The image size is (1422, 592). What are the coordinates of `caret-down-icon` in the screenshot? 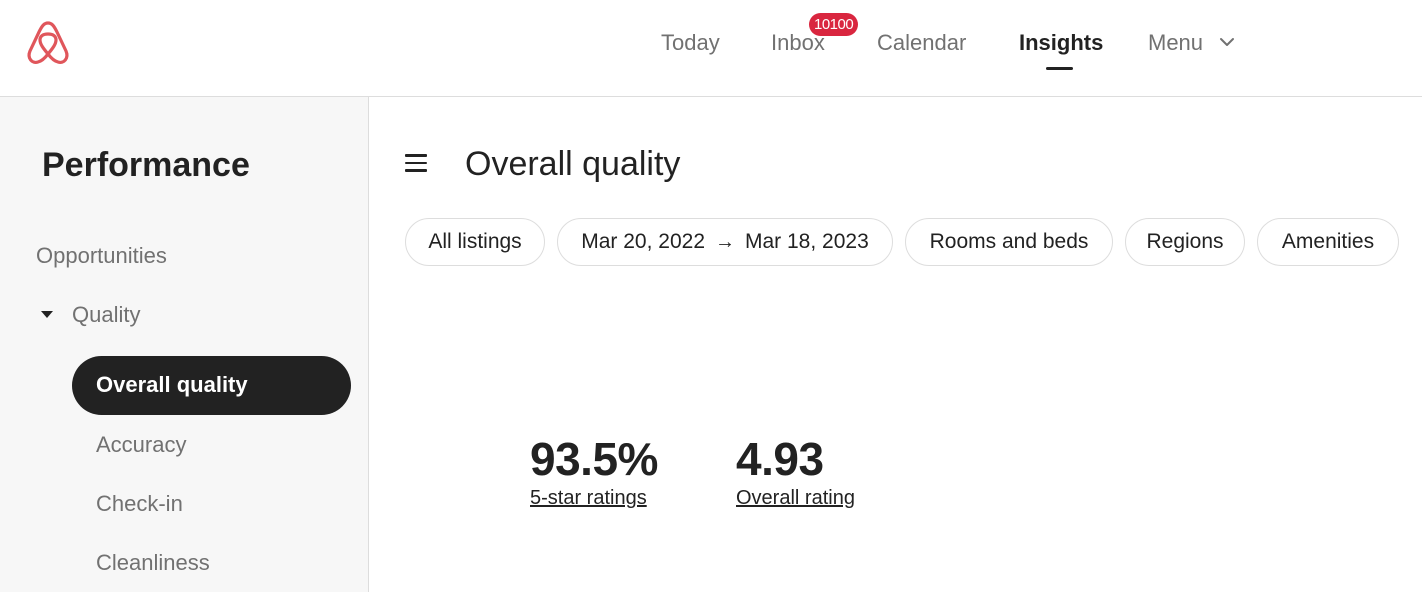 It's located at (47, 314).